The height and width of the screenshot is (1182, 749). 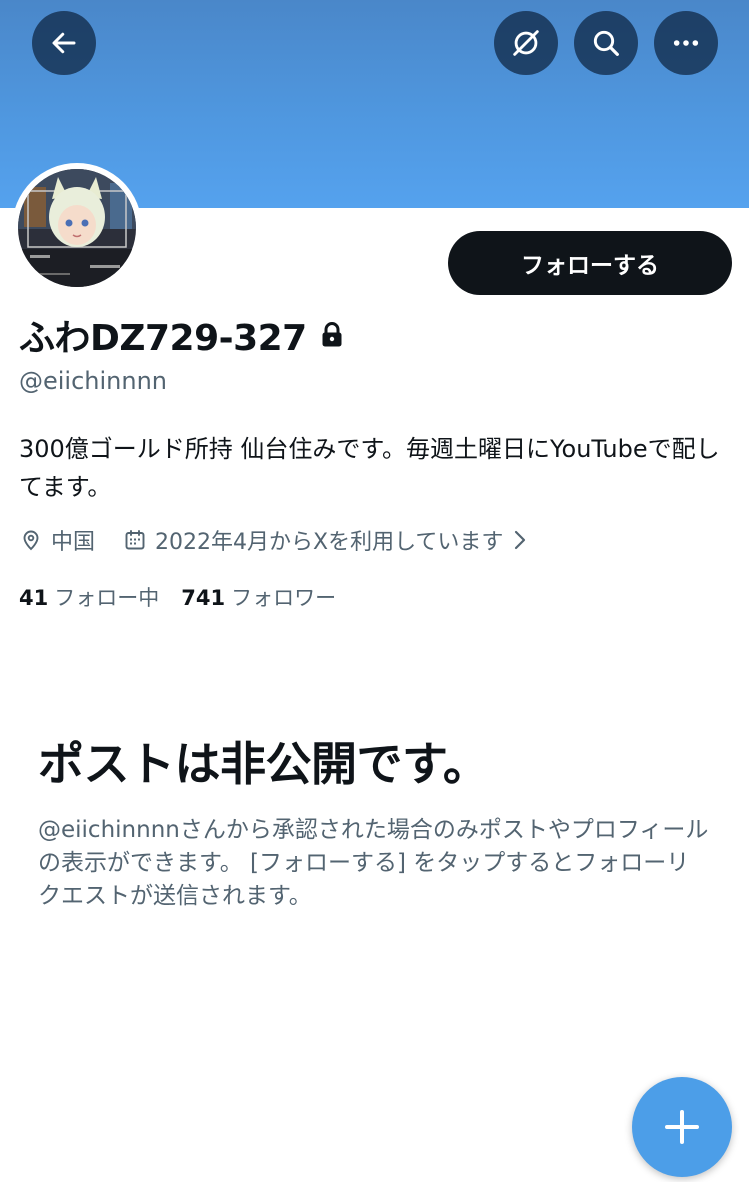 I want to click on plus-icon, so click(x=682, y=1127).